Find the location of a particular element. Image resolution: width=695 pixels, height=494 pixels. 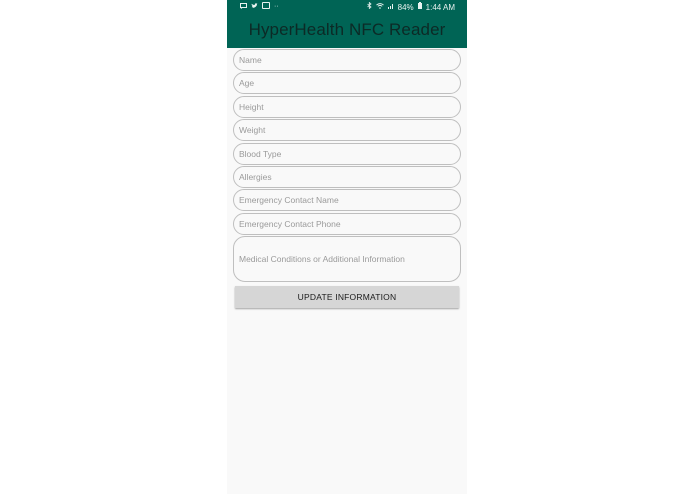

blood-type-field is located at coordinates (347, 153).